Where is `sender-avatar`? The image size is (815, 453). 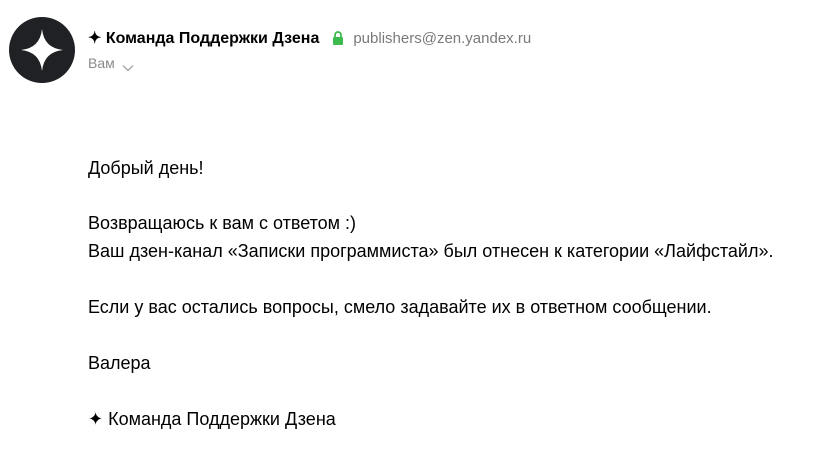 sender-avatar is located at coordinates (42, 50).